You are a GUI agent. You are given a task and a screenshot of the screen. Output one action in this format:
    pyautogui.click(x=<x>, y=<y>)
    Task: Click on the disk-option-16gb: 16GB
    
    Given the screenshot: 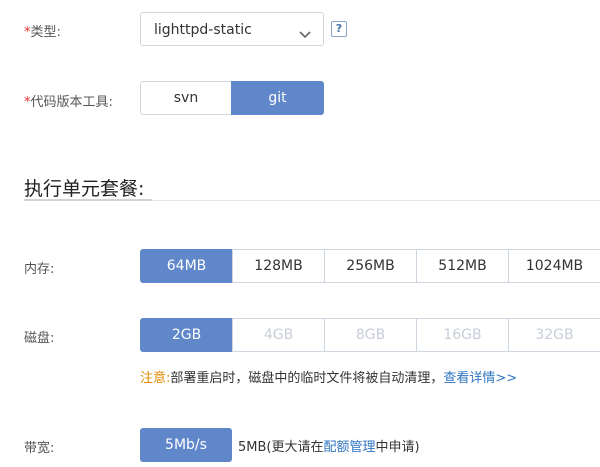 What is the action you would take?
    pyautogui.click(x=462, y=335)
    